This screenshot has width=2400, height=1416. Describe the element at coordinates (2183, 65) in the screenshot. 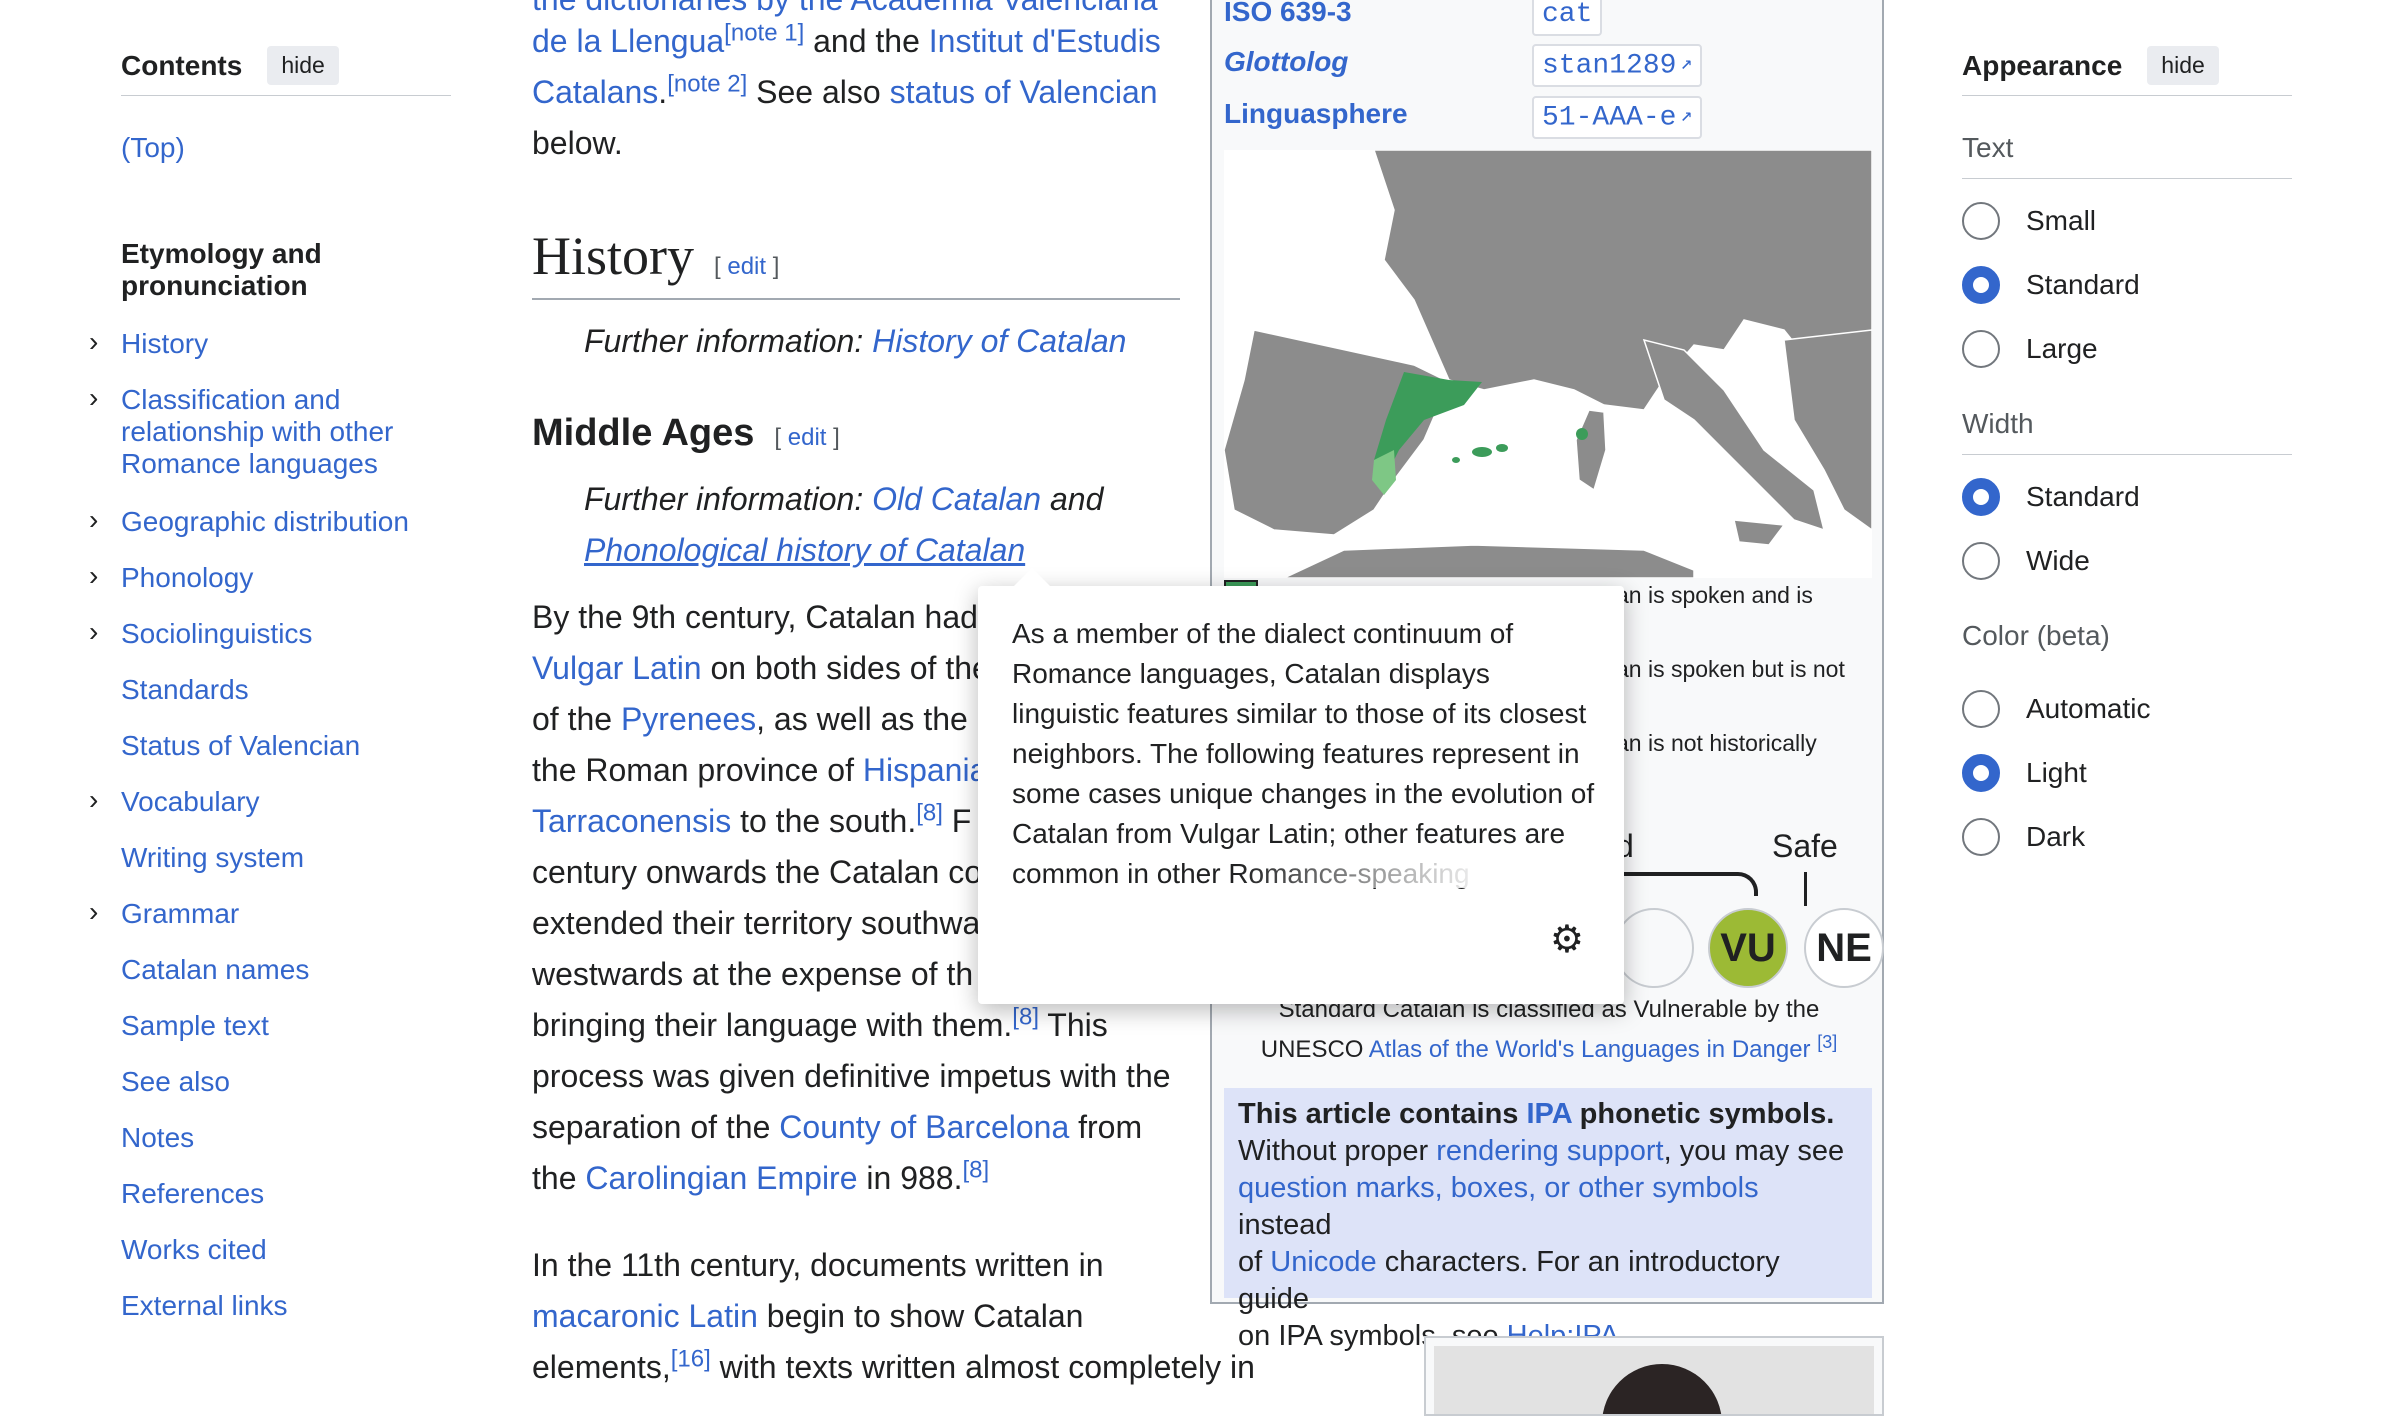

I see `appearance-hide-button: hide` at that location.